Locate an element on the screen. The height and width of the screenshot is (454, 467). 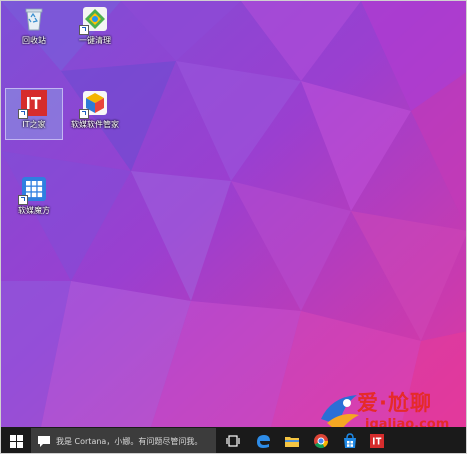
file-explorer-taskbar-button is located at coordinates (292, 441).